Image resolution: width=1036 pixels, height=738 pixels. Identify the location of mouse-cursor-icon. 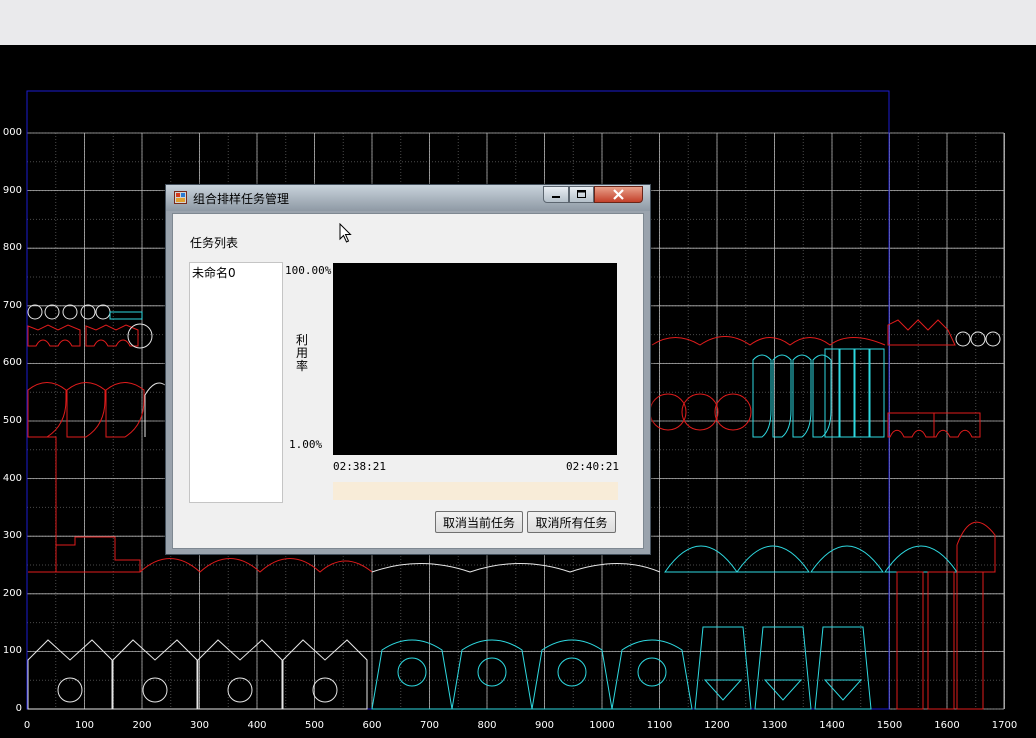
(345, 233).